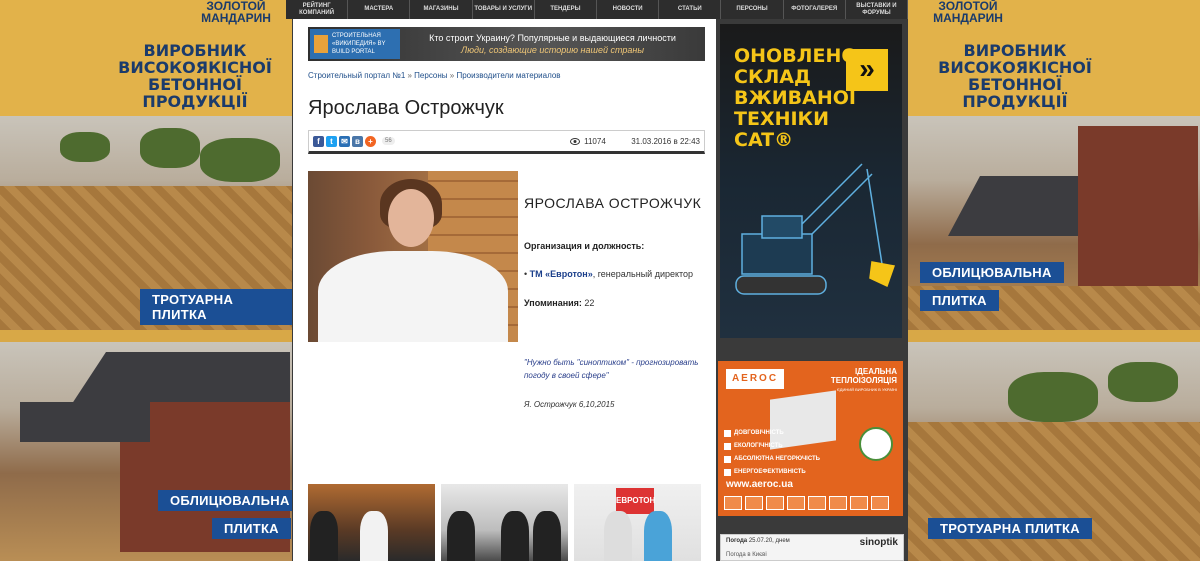 The height and width of the screenshot is (561, 1200). I want to click on quality-seal-icon, so click(876, 444).